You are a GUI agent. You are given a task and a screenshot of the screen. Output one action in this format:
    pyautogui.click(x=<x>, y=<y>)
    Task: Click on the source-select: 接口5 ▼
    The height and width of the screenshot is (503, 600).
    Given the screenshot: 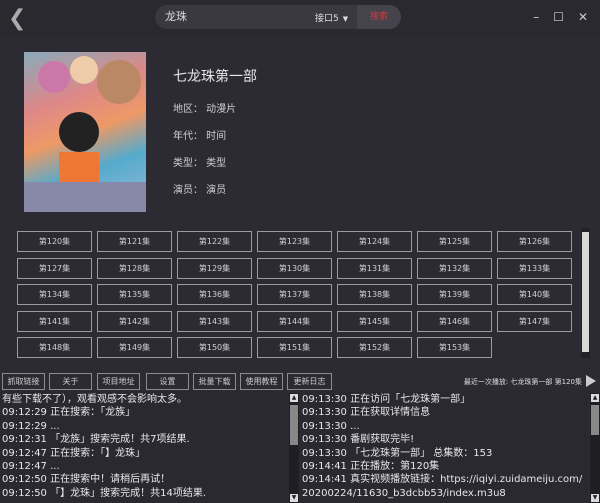 What is the action you would take?
    pyautogui.click(x=331, y=17)
    